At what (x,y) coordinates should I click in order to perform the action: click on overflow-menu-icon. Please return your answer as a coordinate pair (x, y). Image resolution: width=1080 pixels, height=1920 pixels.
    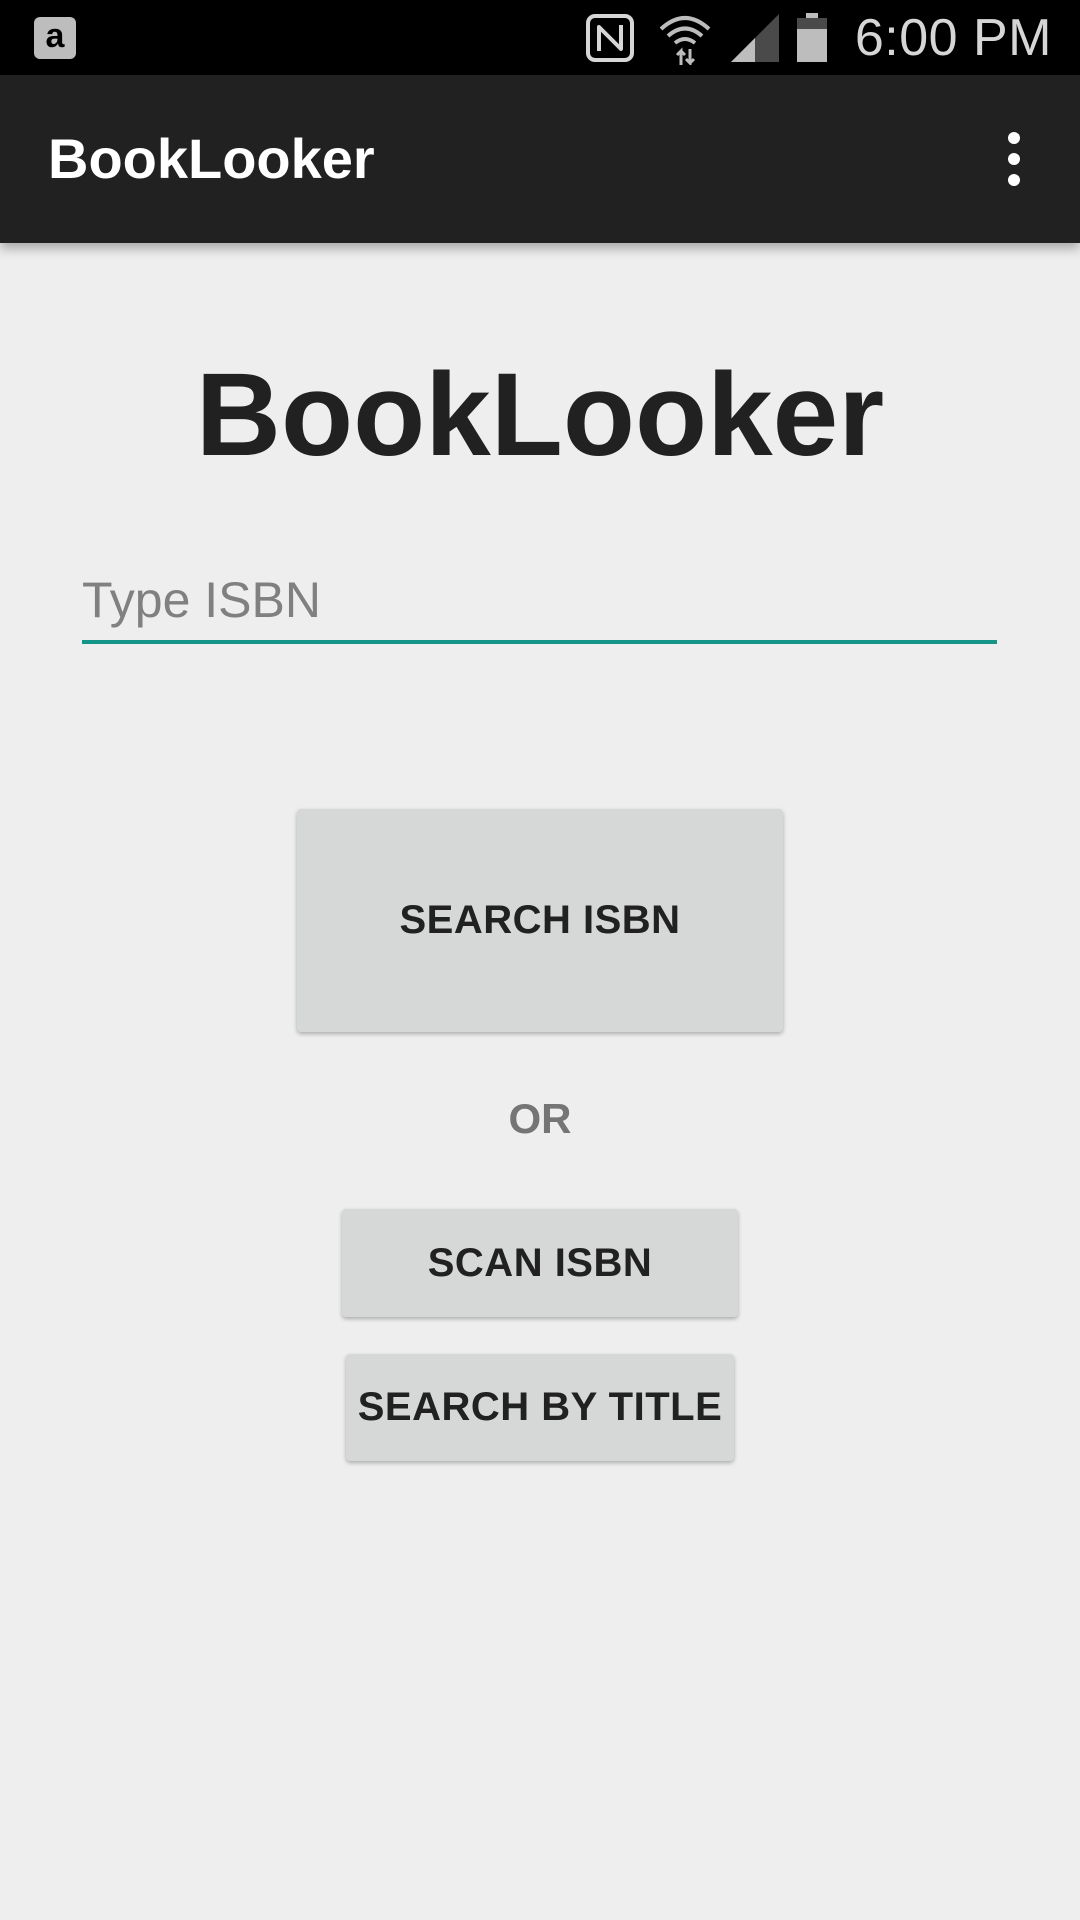
    Looking at the image, I should click on (1014, 159).